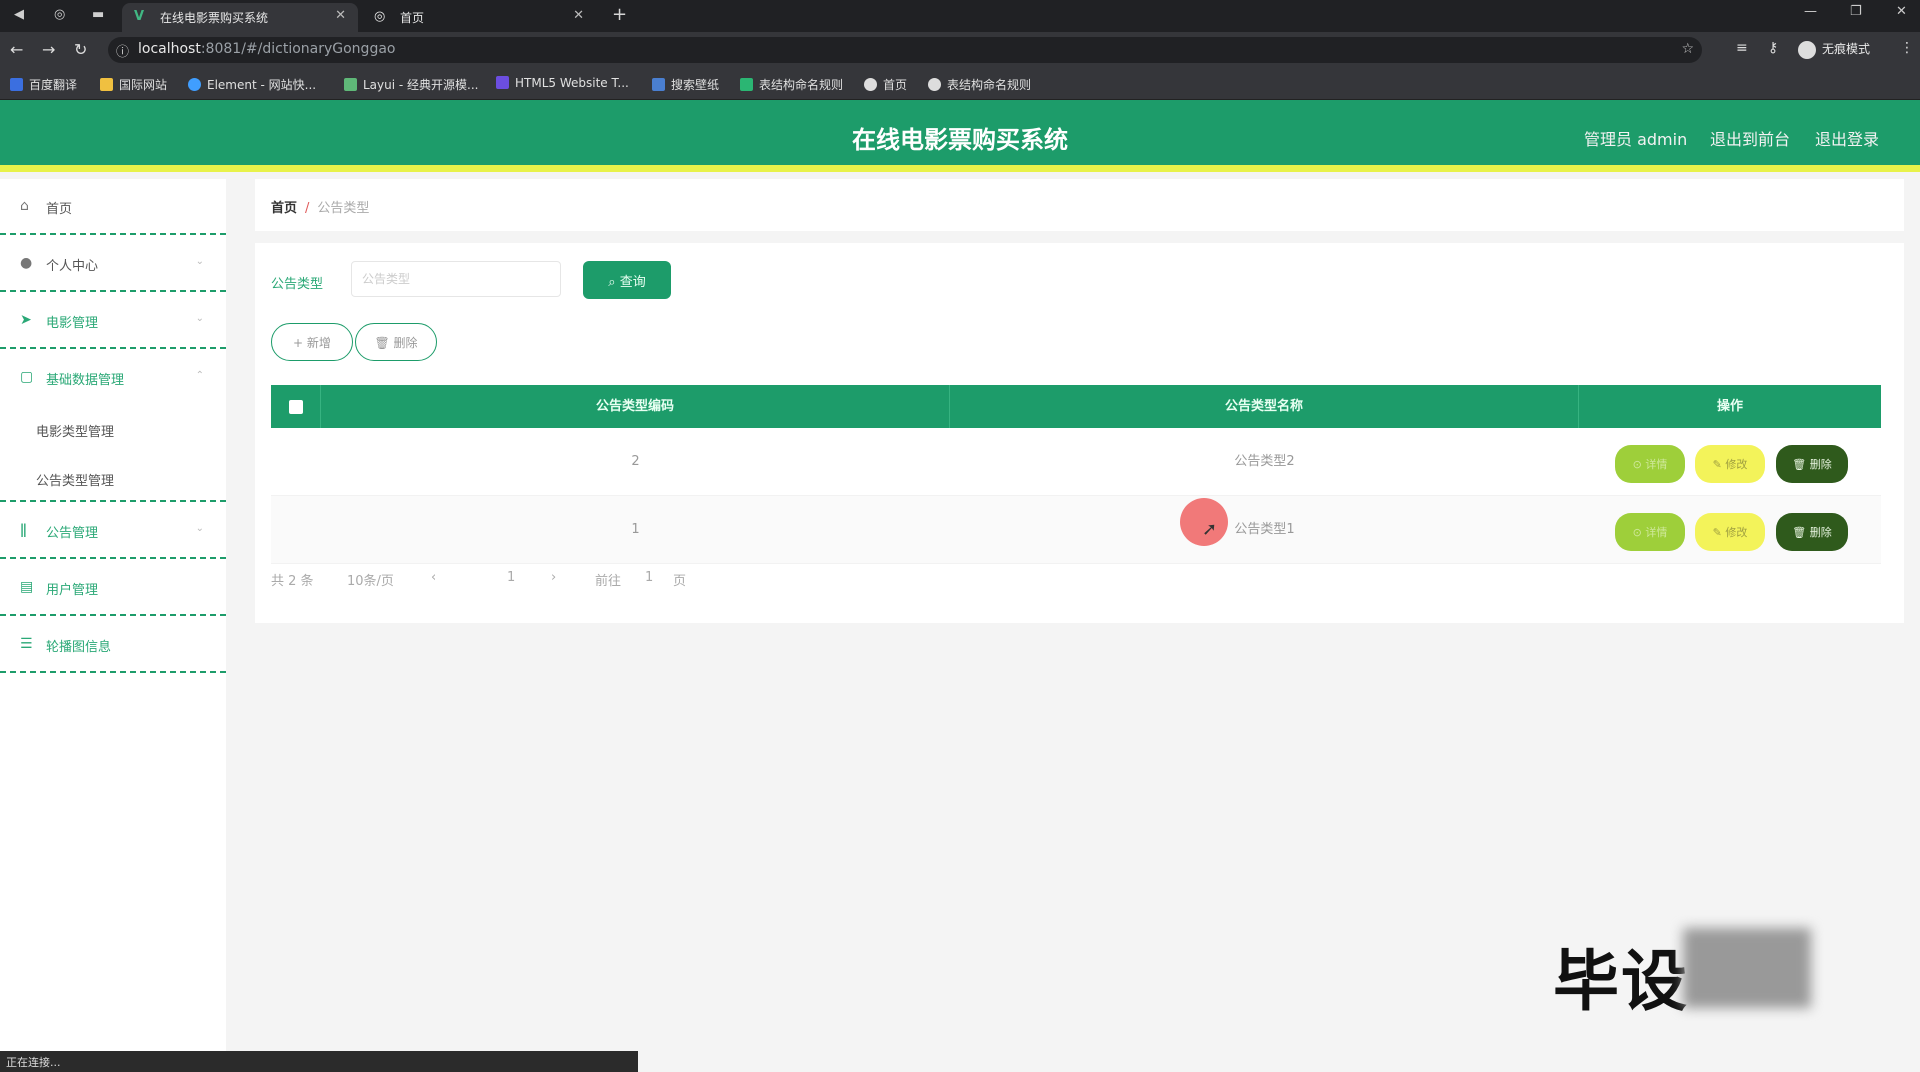  Describe the element at coordinates (1773, 48) in the screenshot. I see `key-icon: ⚷` at that location.